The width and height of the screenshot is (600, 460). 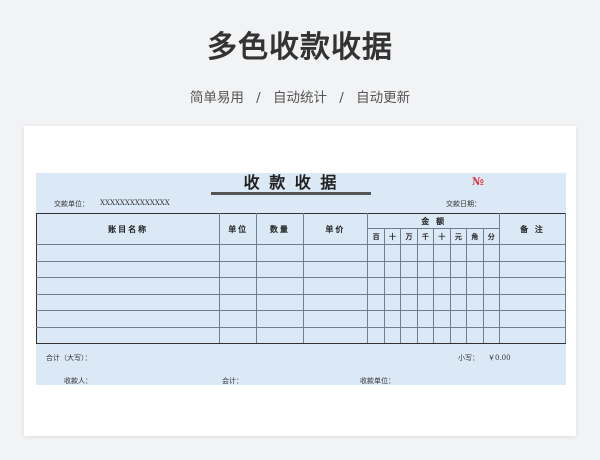 What do you see at coordinates (376, 236) in the screenshot?
I see `digit-label: 百` at bounding box center [376, 236].